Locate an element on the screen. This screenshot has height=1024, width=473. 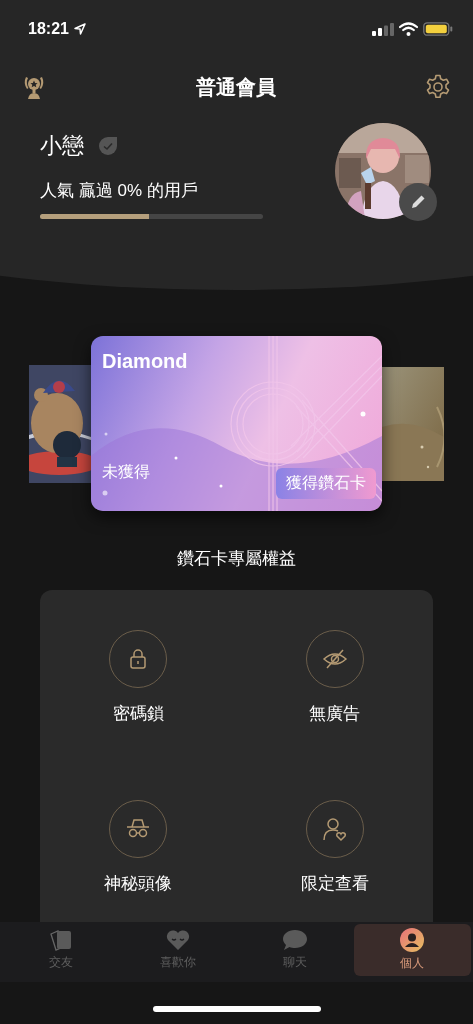
verified-badge-icon is located at coordinates (108, 146).